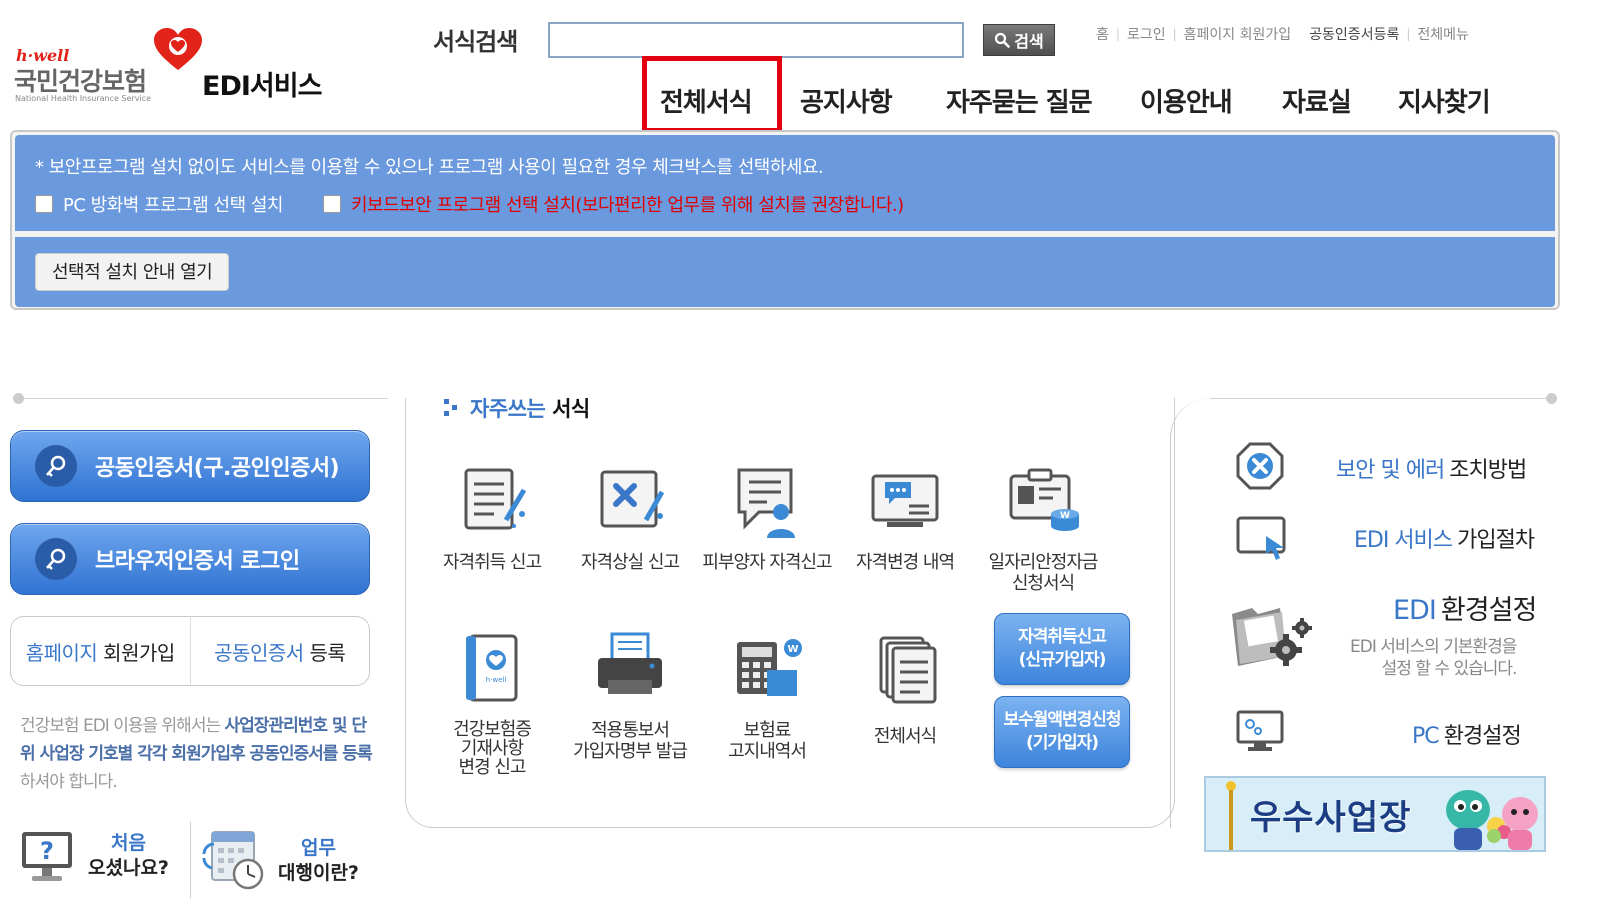 The image size is (1613, 905). I want to click on edi-env-blue: EDI, so click(1415, 610).